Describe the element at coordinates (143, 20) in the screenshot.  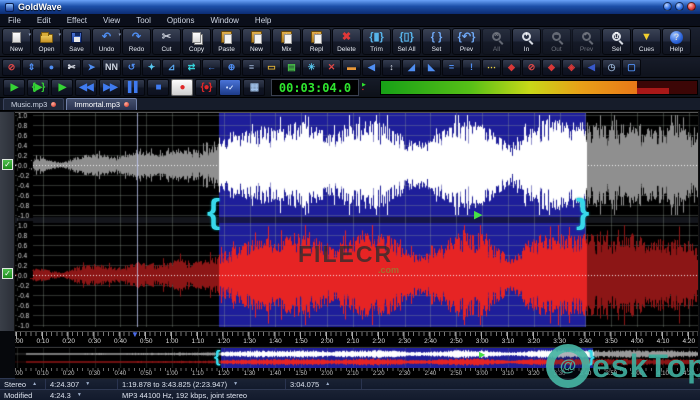
I see `menu-item: Tool` at that location.